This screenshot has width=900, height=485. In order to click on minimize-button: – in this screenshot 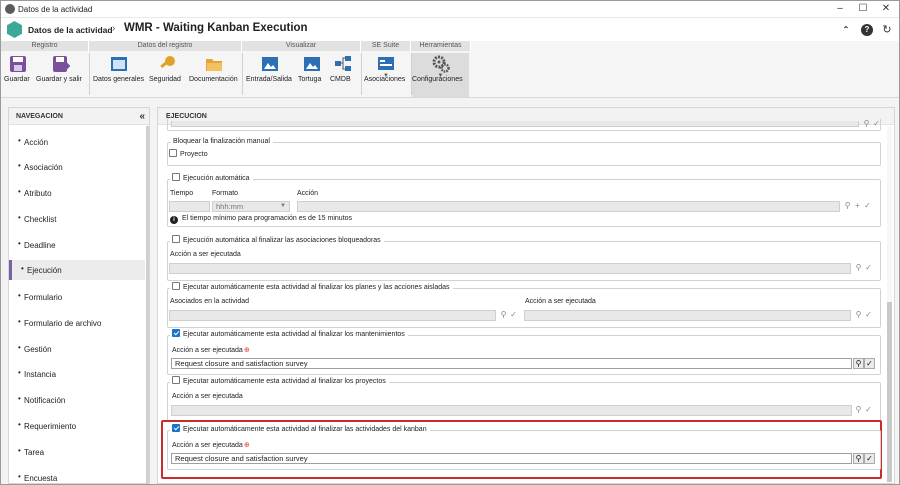, I will do `click(840, 9)`.